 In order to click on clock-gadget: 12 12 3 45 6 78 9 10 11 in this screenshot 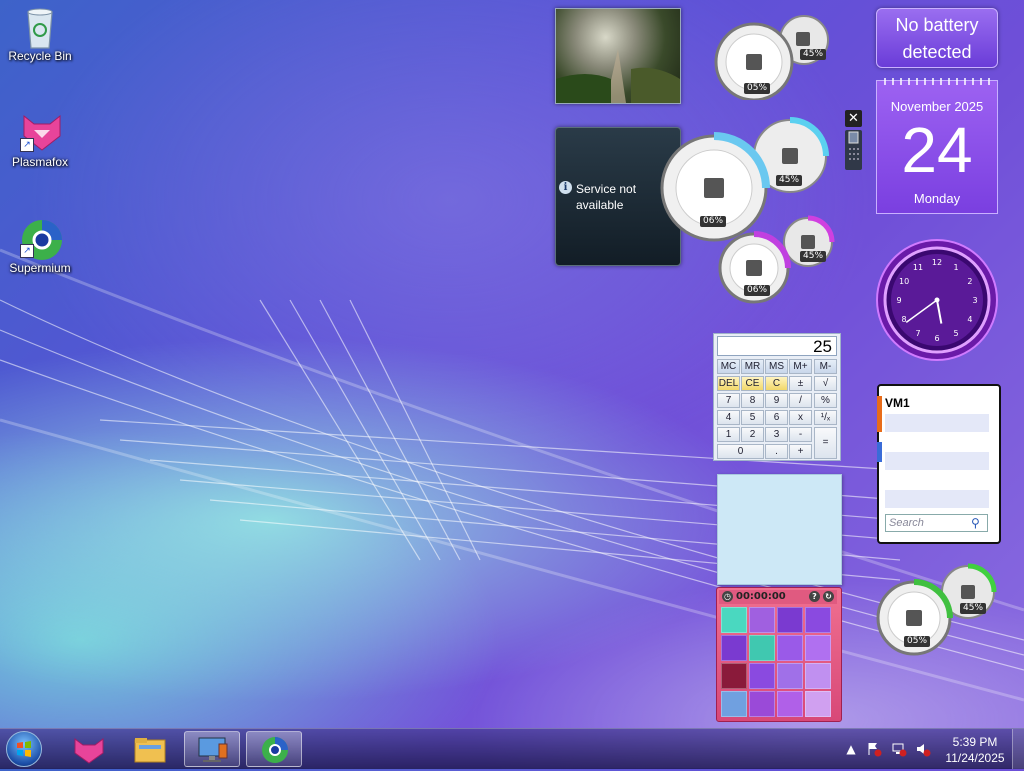, I will do `click(937, 300)`.